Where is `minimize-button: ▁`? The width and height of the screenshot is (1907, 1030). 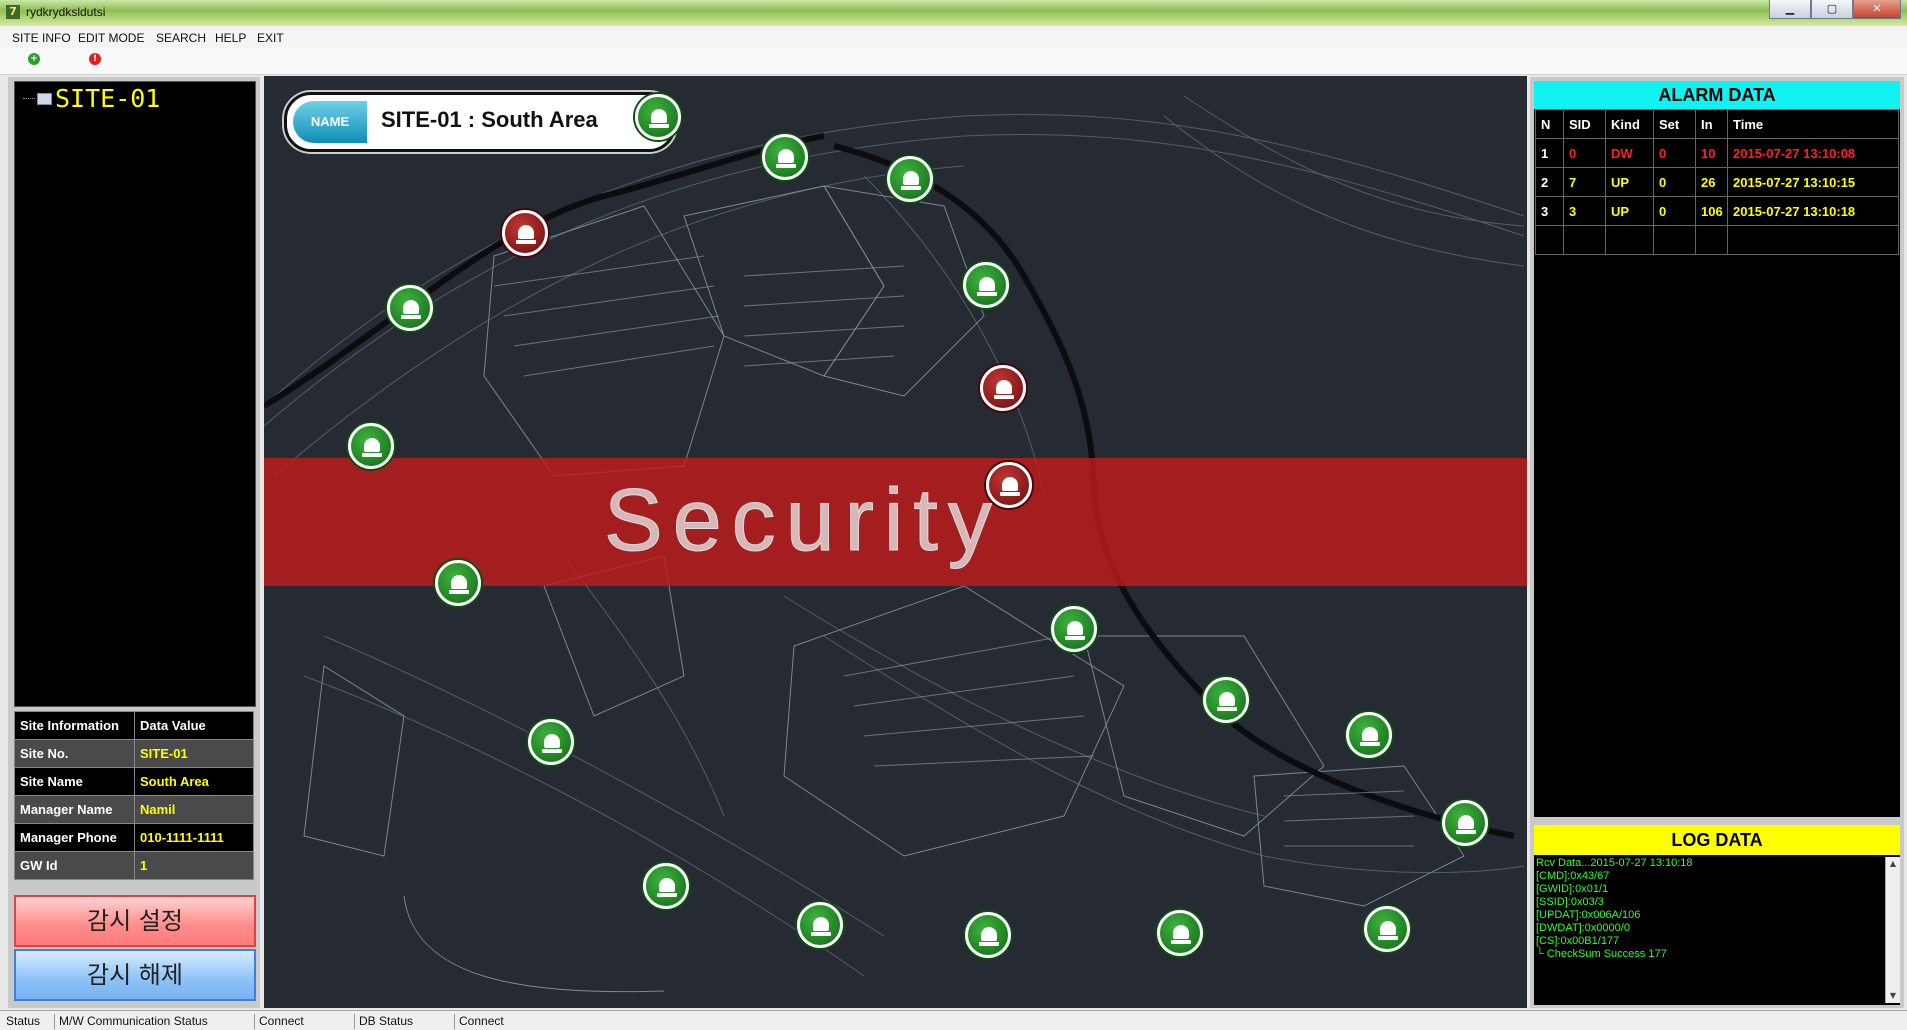 minimize-button: ▁ is located at coordinates (1790, 9).